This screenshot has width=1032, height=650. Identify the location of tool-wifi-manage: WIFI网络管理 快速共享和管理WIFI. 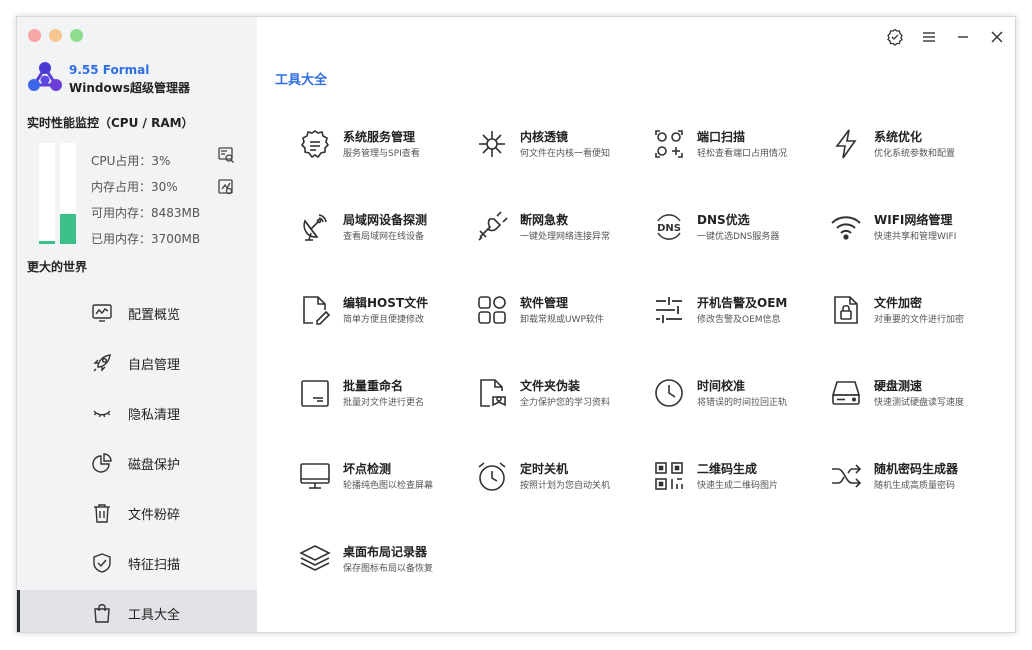
(915, 229).